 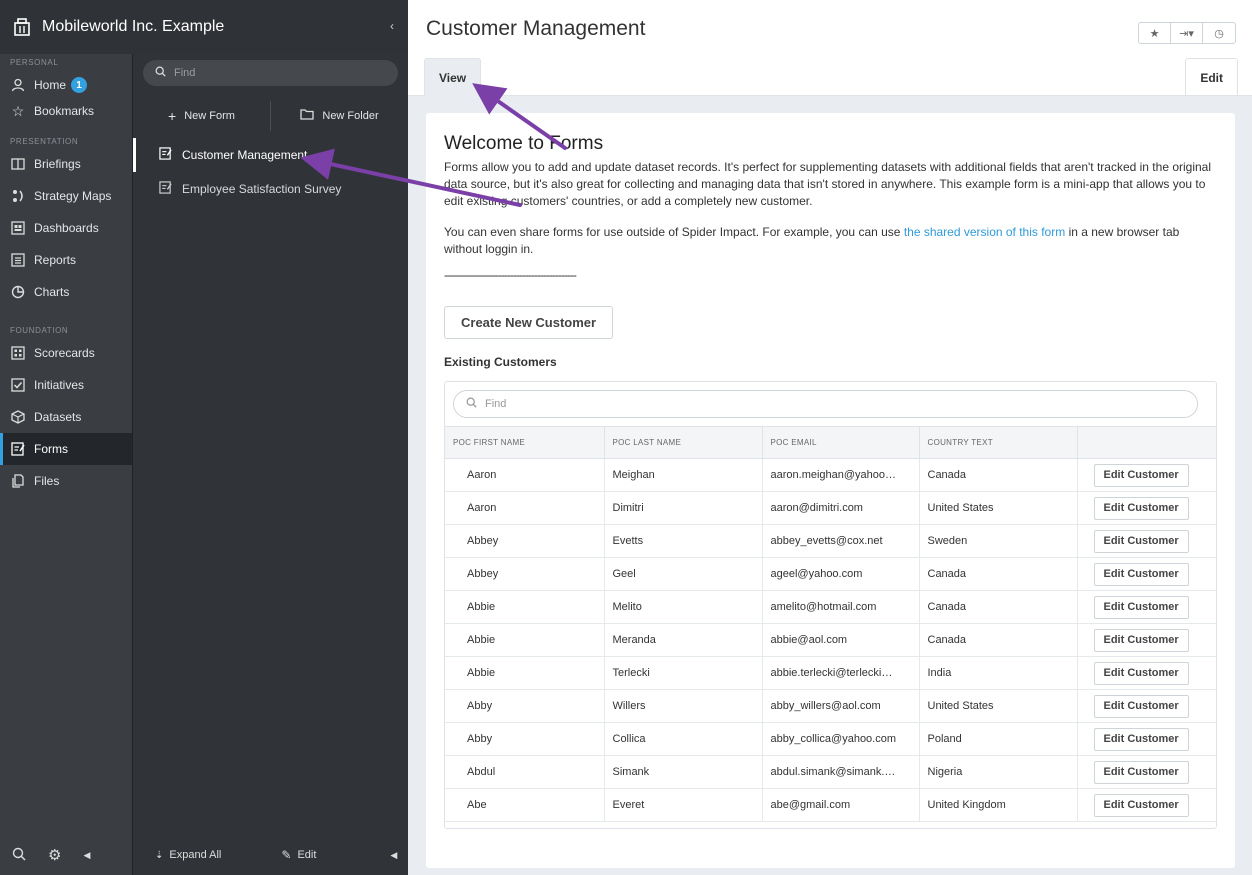 What do you see at coordinates (682, 508) in the screenshot?
I see `last-name-cell: Dimitri` at bounding box center [682, 508].